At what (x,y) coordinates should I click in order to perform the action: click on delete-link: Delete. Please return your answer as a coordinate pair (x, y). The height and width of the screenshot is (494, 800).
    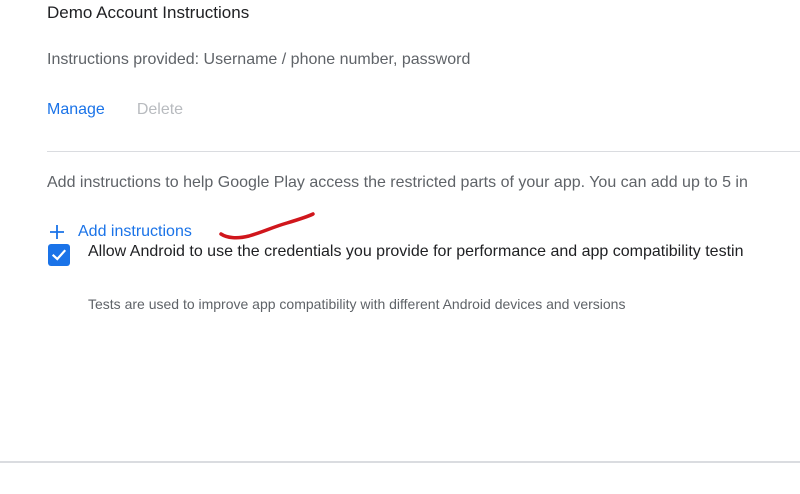
    Looking at the image, I should click on (160, 110).